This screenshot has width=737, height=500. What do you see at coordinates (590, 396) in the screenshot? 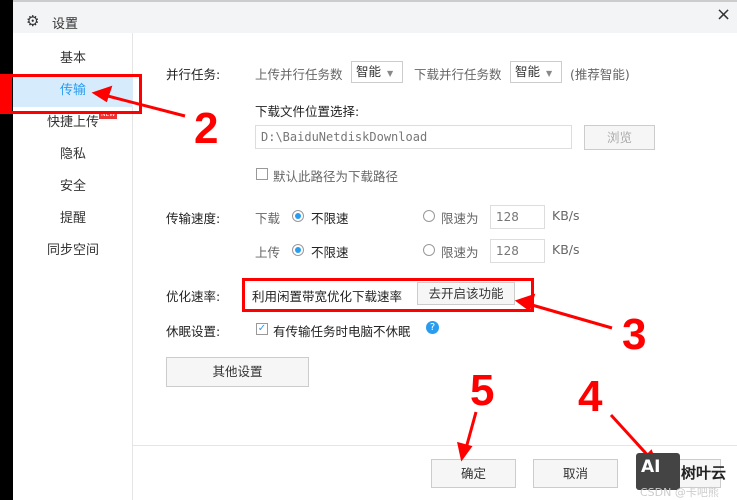
I see `annotation-number-4: 4` at bounding box center [590, 396].